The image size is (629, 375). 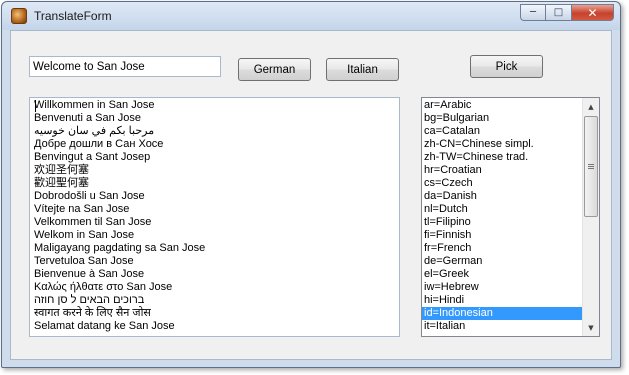 What do you see at coordinates (502, 170) in the screenshot?
I see `language-list-item: hr=Croatian` at bounding box center [502, 170].